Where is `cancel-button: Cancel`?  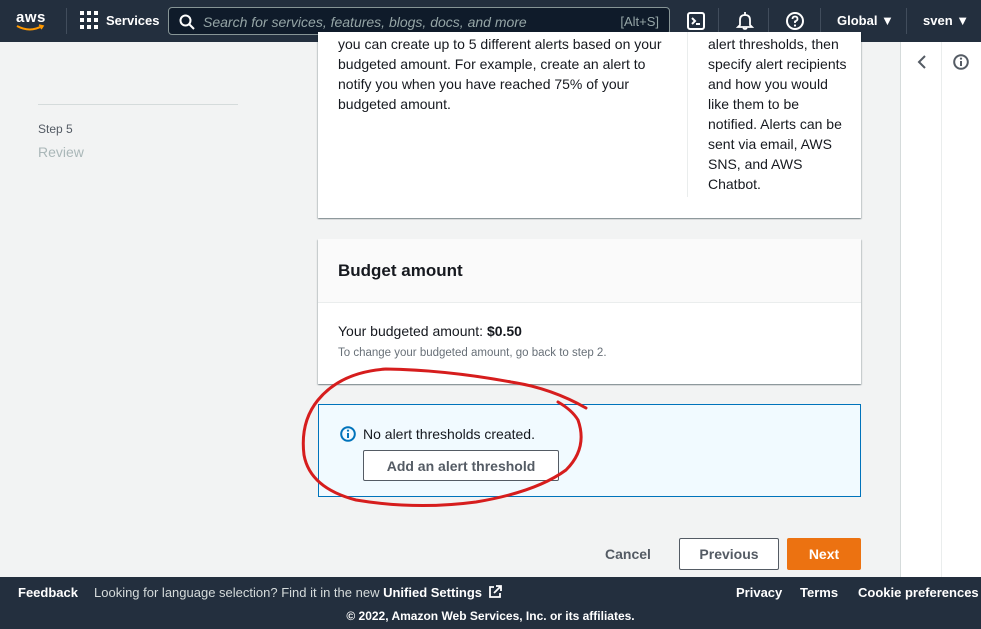
cancel-button: Cancel is located at coordinates (628, 554).